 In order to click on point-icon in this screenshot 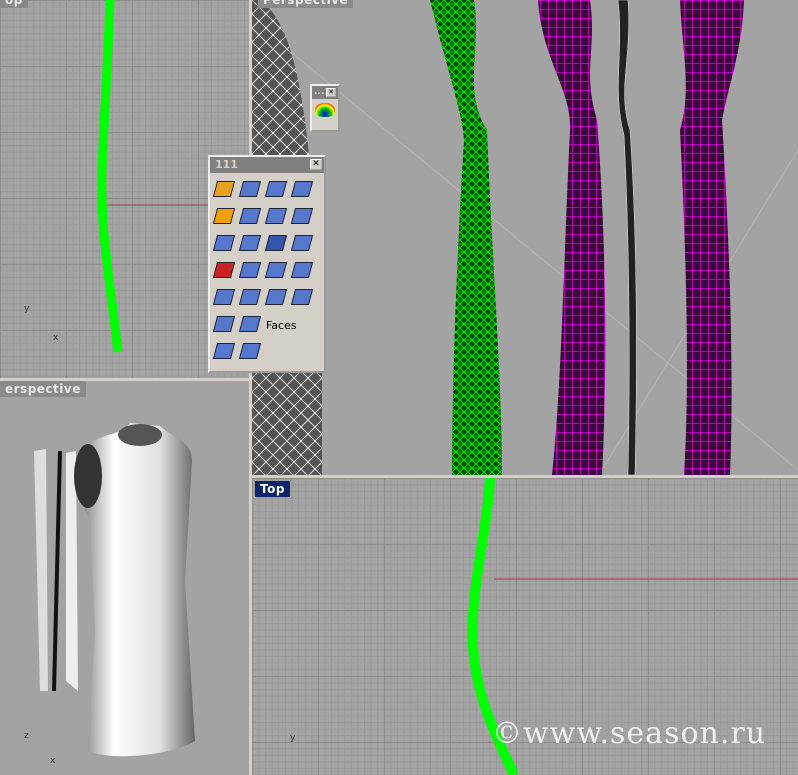, I will do `click(224, 324)`.